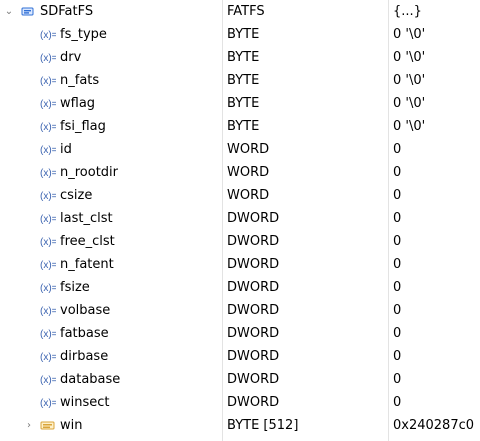 This screenshot has height=441, width=480. I want to click on value-cell: 0x240287c0, so click(436, 425).